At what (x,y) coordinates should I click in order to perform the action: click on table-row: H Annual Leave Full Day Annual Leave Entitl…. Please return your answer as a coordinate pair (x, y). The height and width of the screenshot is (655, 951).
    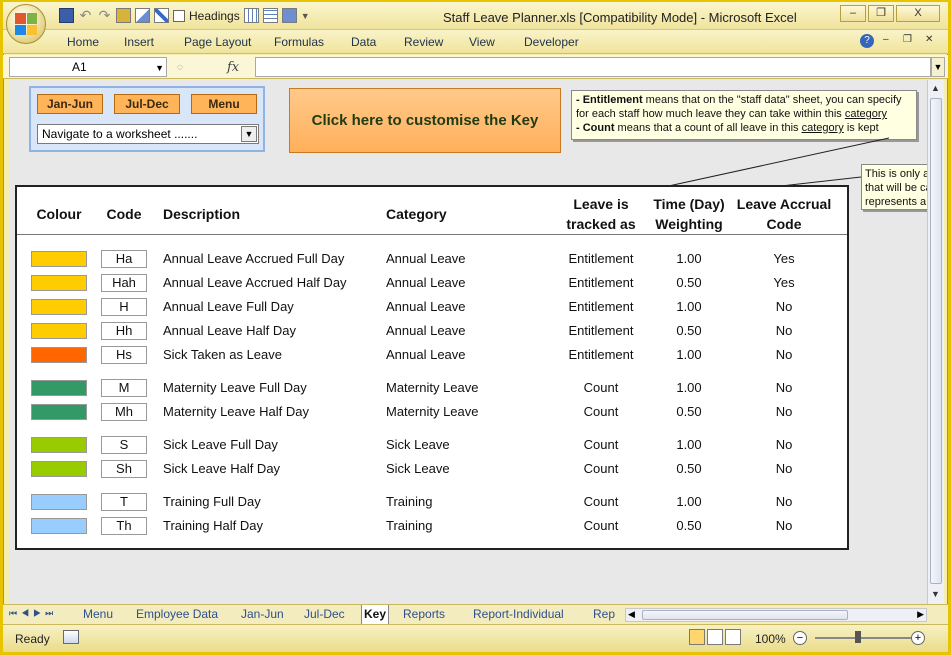
    Looking at the image, I should click on (432, 308).